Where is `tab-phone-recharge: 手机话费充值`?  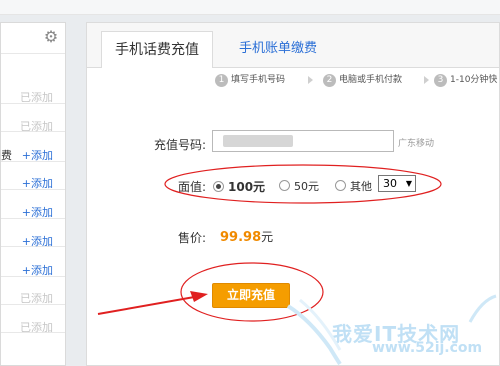
tab-phone-recharge: 手机话费充值 is located at coordinates (157, 49).